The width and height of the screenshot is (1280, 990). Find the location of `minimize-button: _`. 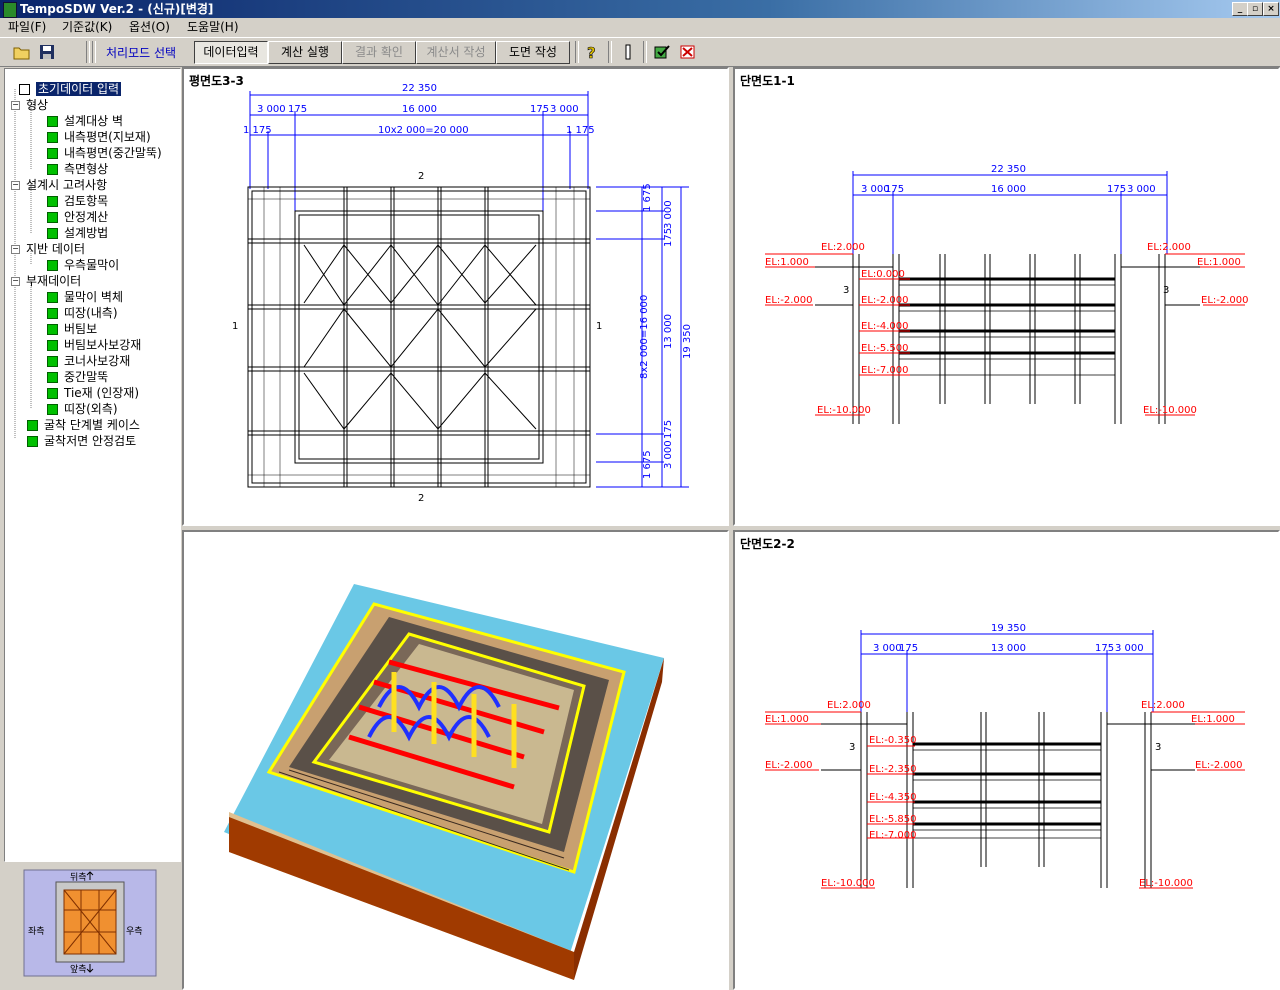

minimize-button: _ is located at coordinates (1240, 9).